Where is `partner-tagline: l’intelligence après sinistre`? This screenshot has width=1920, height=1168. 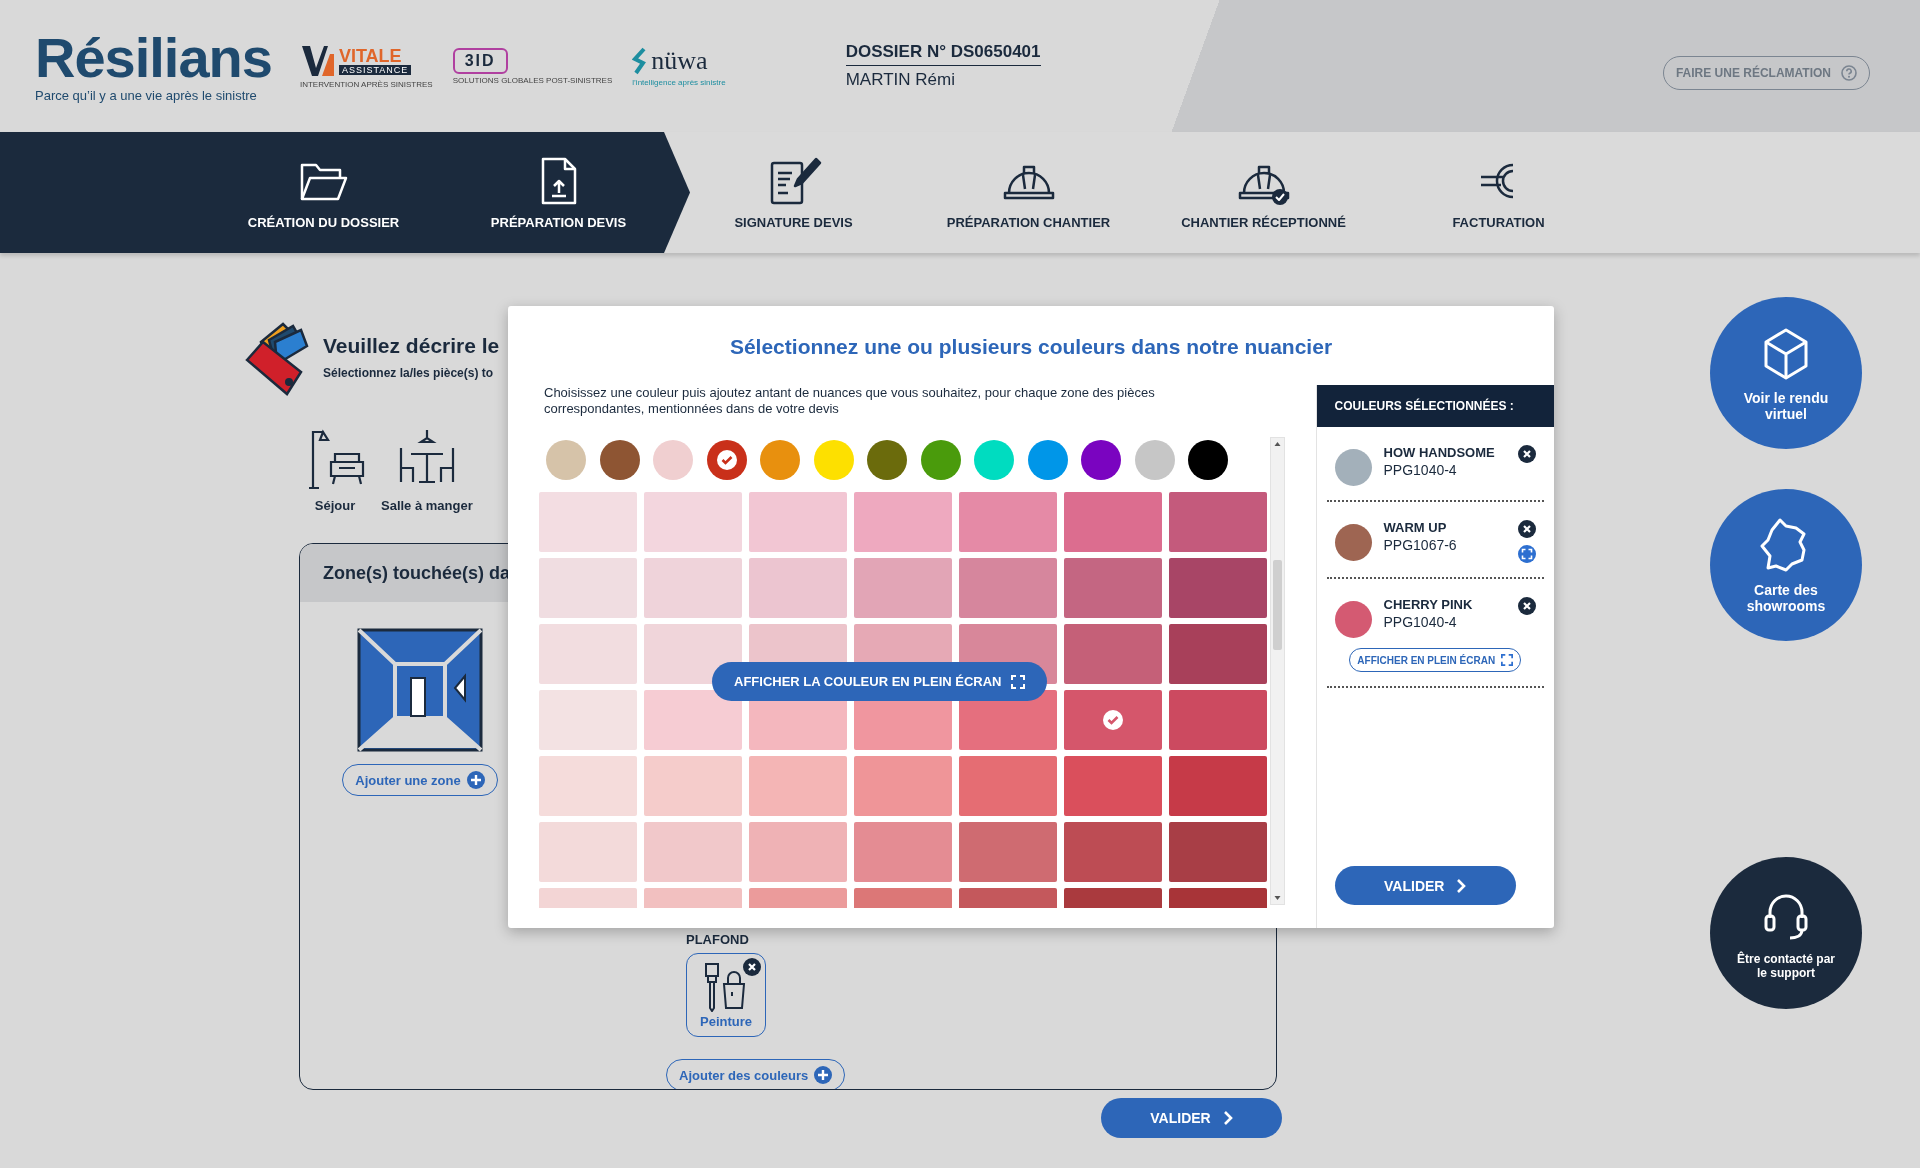 partner-tagline: l’intelligence après sinistre is located at coordinates (679, 82).